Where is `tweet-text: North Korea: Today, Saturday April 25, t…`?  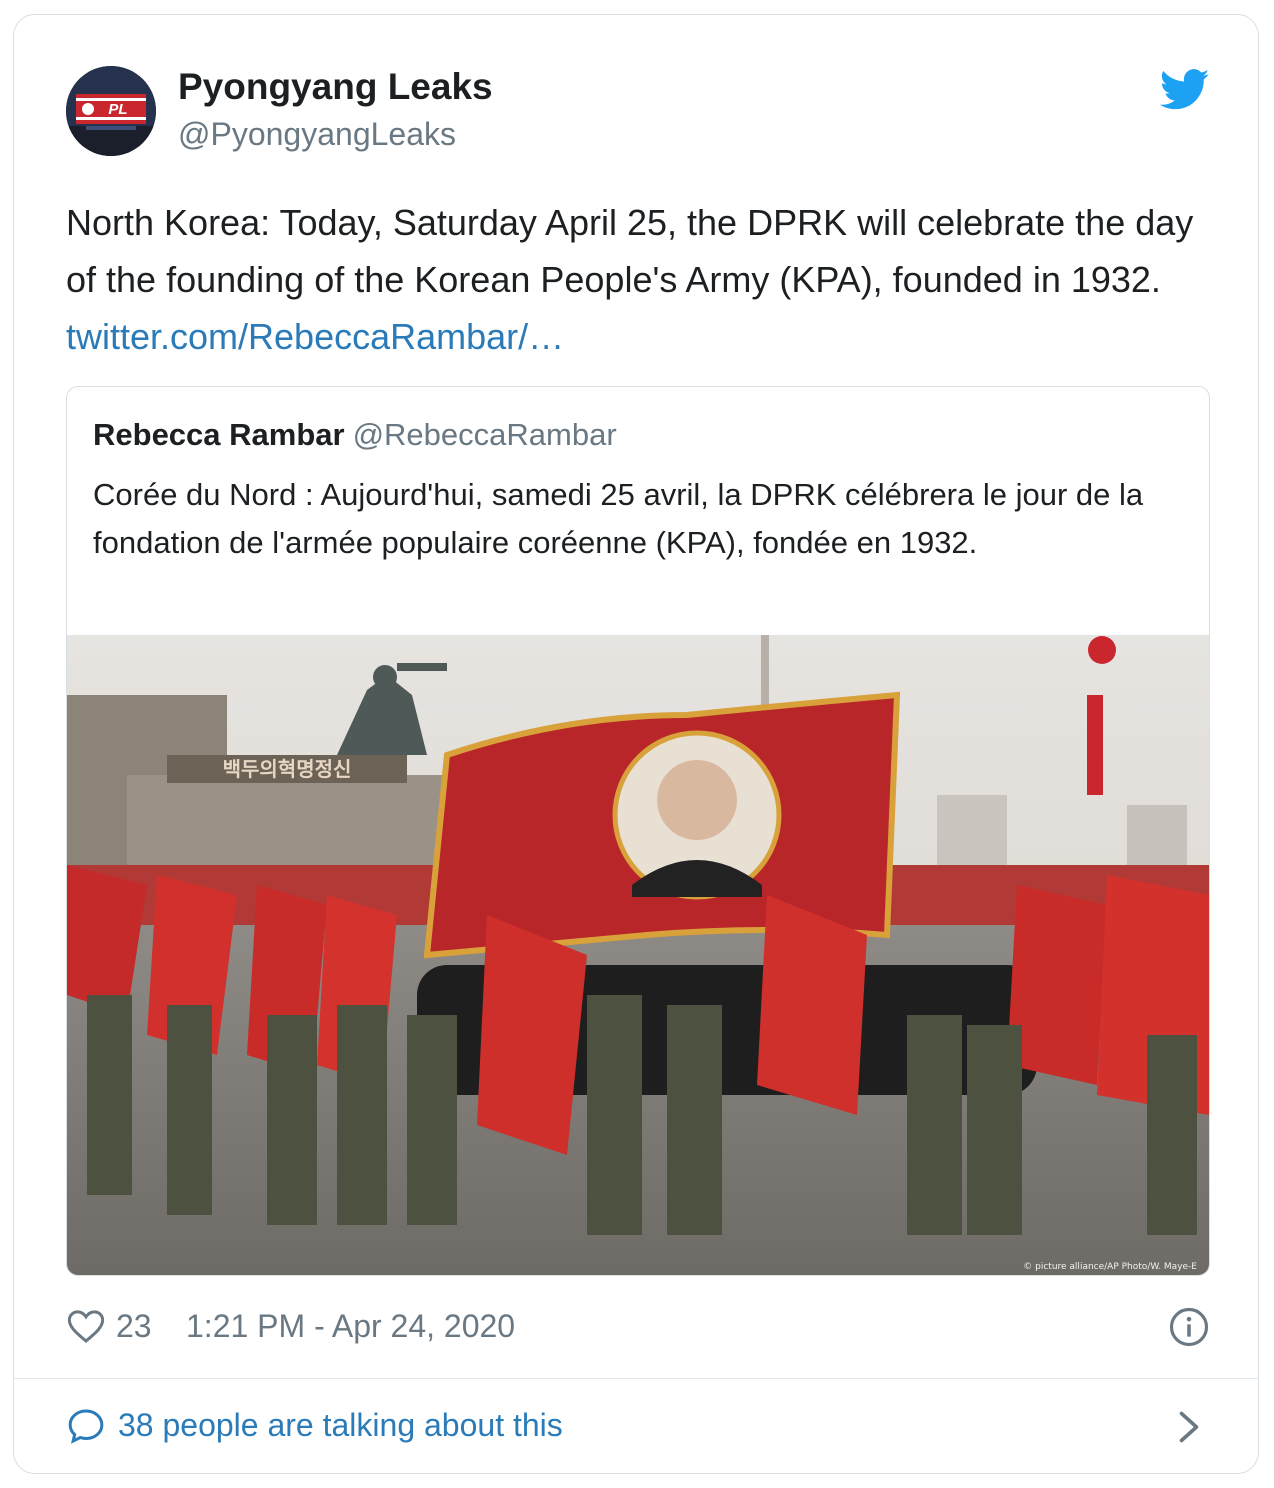 tweet-text: North Korea: Today, Saturday April 25, t… is located at coordinates (641, 279).